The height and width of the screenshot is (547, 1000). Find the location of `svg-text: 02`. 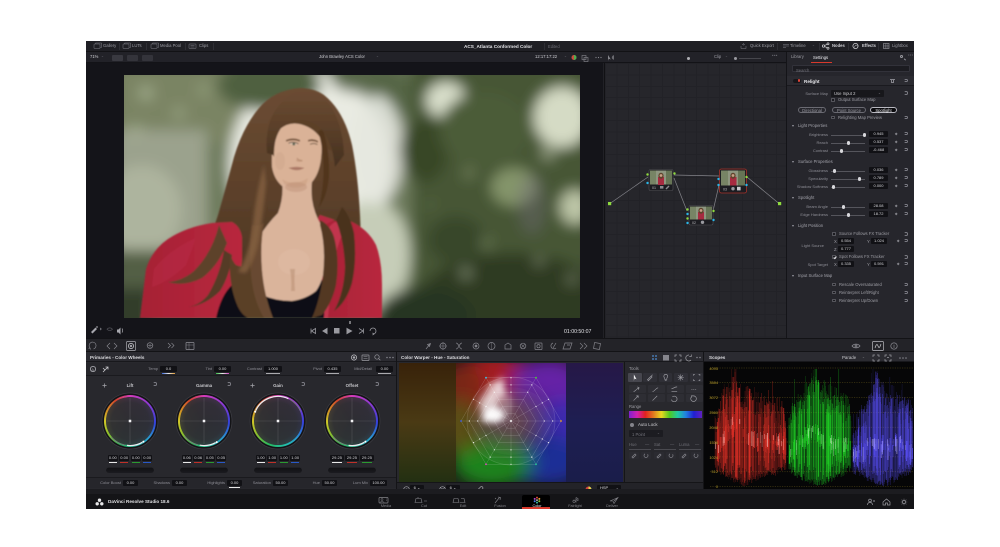

svg-text: 02 is located at coordinates (694, 223).